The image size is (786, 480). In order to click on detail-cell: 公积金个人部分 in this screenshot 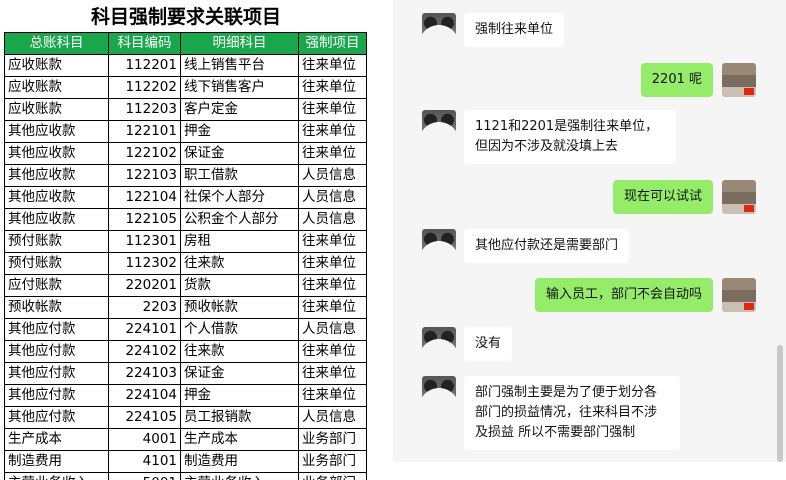, I will do `click(239, 219)`.